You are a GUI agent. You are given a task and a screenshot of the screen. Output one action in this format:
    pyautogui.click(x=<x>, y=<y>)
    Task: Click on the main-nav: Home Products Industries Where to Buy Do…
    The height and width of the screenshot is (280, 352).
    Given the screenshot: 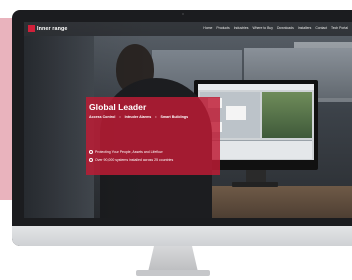 What is the action you would take?
    pyautogui.click(x=275, y=28)
    